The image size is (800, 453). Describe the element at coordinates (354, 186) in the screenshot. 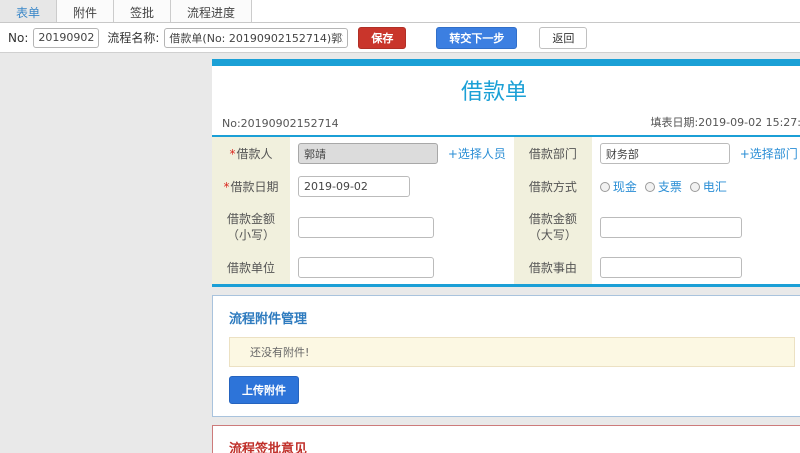

I see `borrow-date-input` at that location.